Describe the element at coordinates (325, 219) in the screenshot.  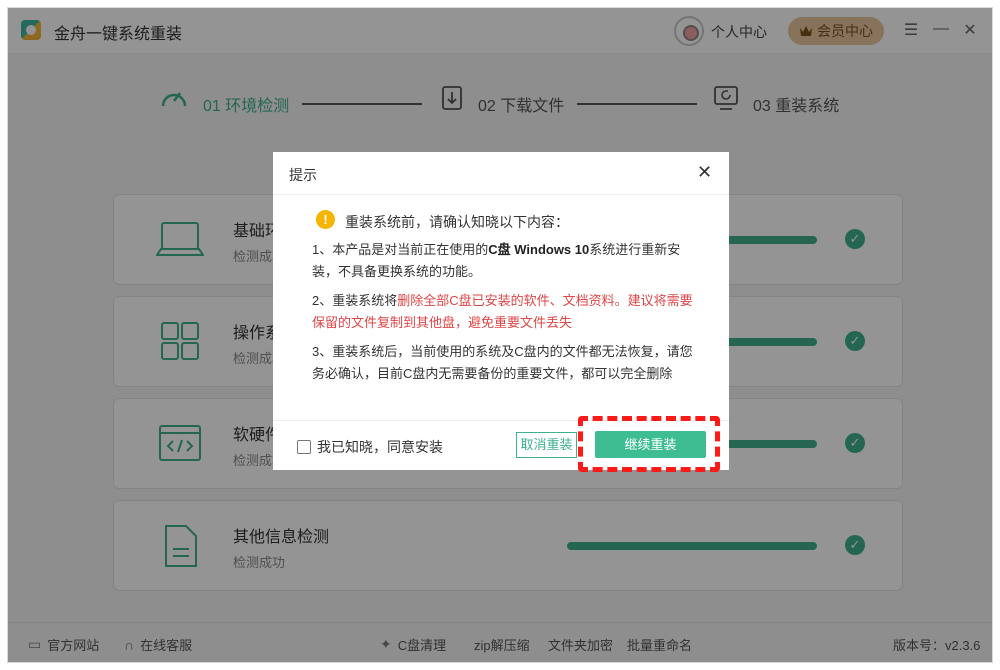
I see `warning-icon: !` at that location.